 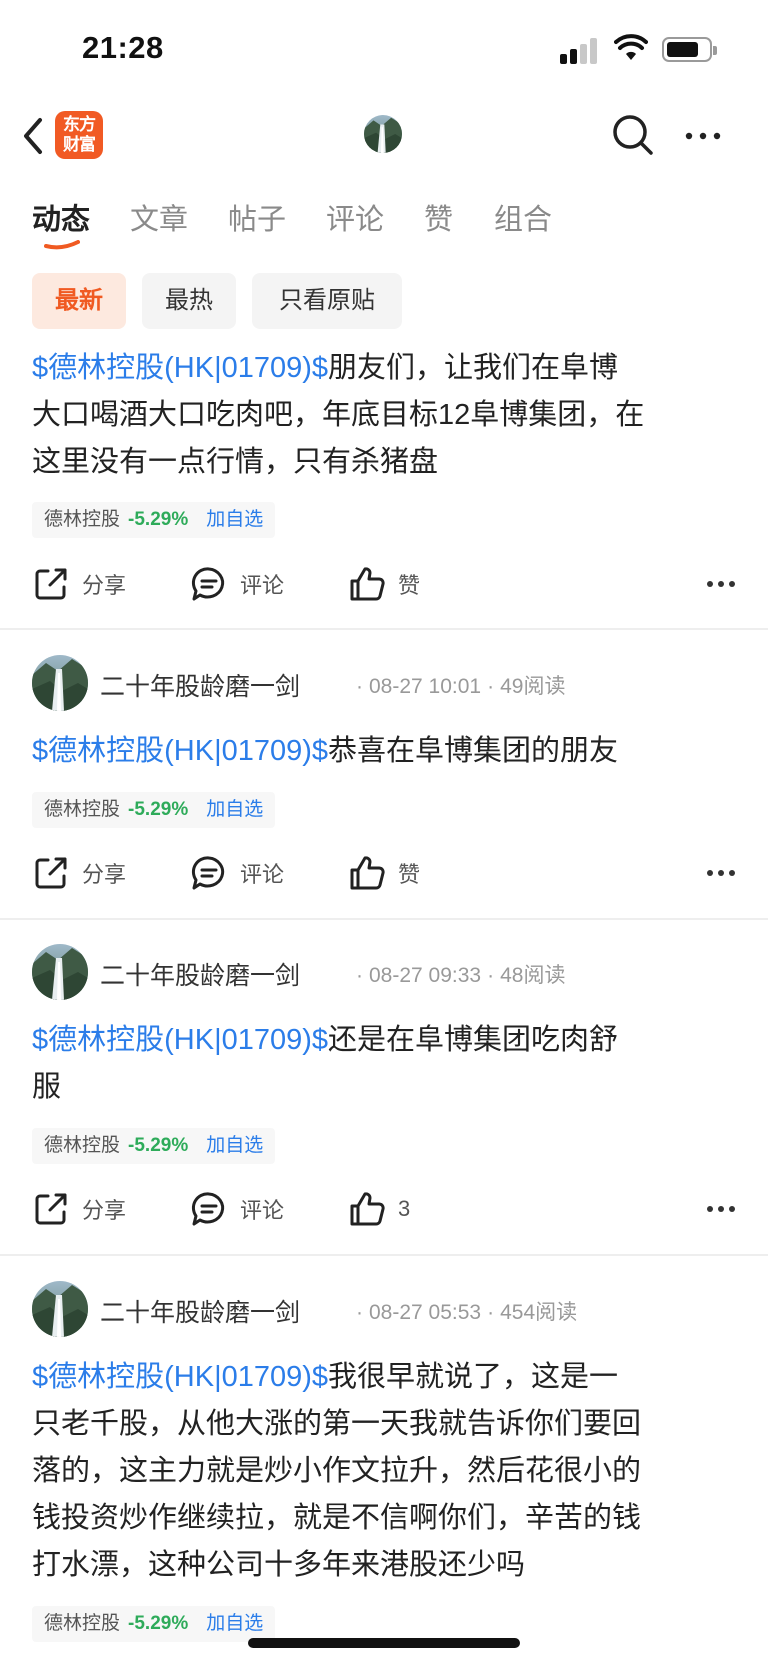 I want to click on read-count: 48阅读, so click(x=533, y=975).